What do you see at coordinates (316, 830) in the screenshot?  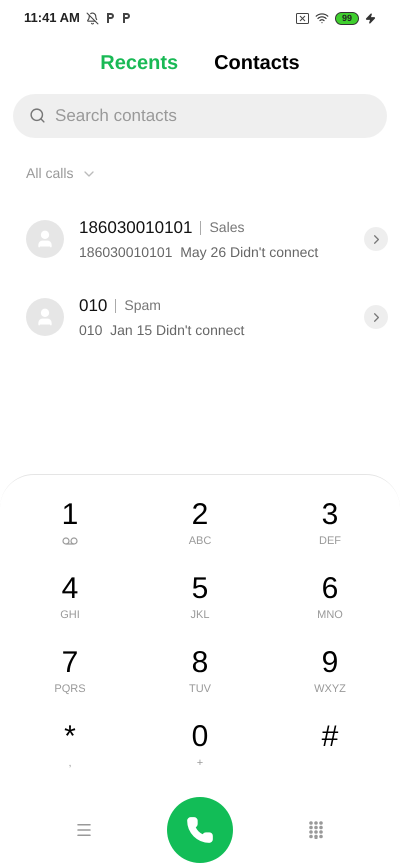 I see `dialpad-icon` at bounding box center [316, 830].